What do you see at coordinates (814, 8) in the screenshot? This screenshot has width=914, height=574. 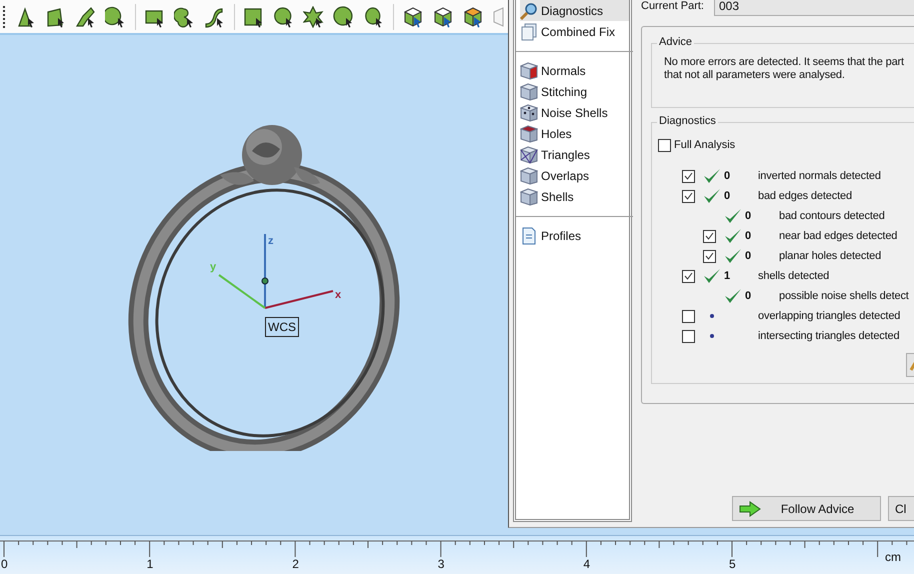 I see `current-part-field: 003` at bounding box center [814, 8].